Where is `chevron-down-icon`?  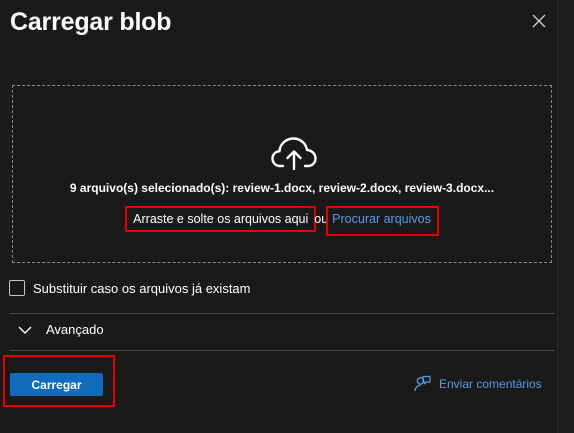 chevron-down-icon is located at coordinates (25, 330).